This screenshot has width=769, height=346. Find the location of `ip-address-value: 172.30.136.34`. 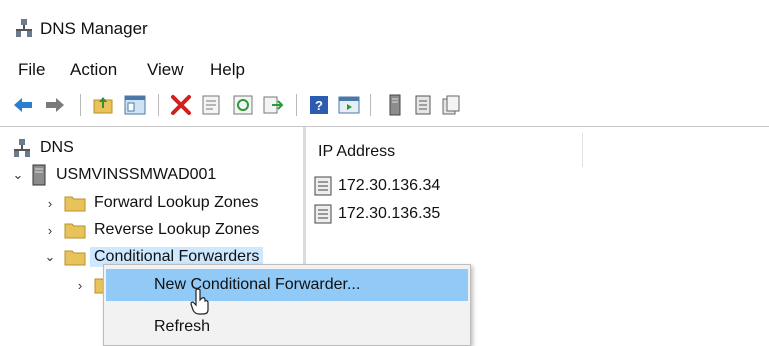

ip-address-value: 172.30.136.34 is located at coordinates (389, 185).